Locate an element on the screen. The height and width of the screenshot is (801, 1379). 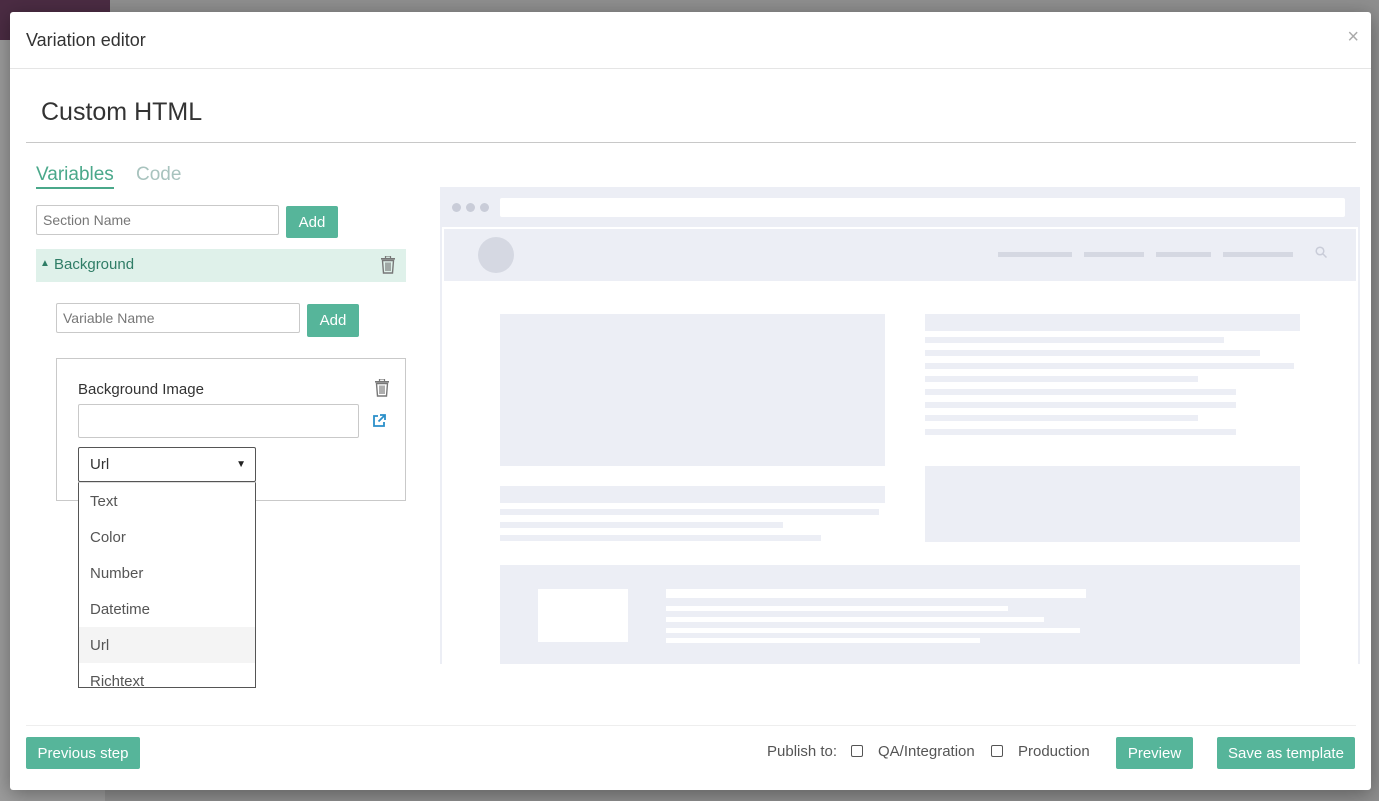
delete-section-trash-icon is located at coordinates (388, 265).